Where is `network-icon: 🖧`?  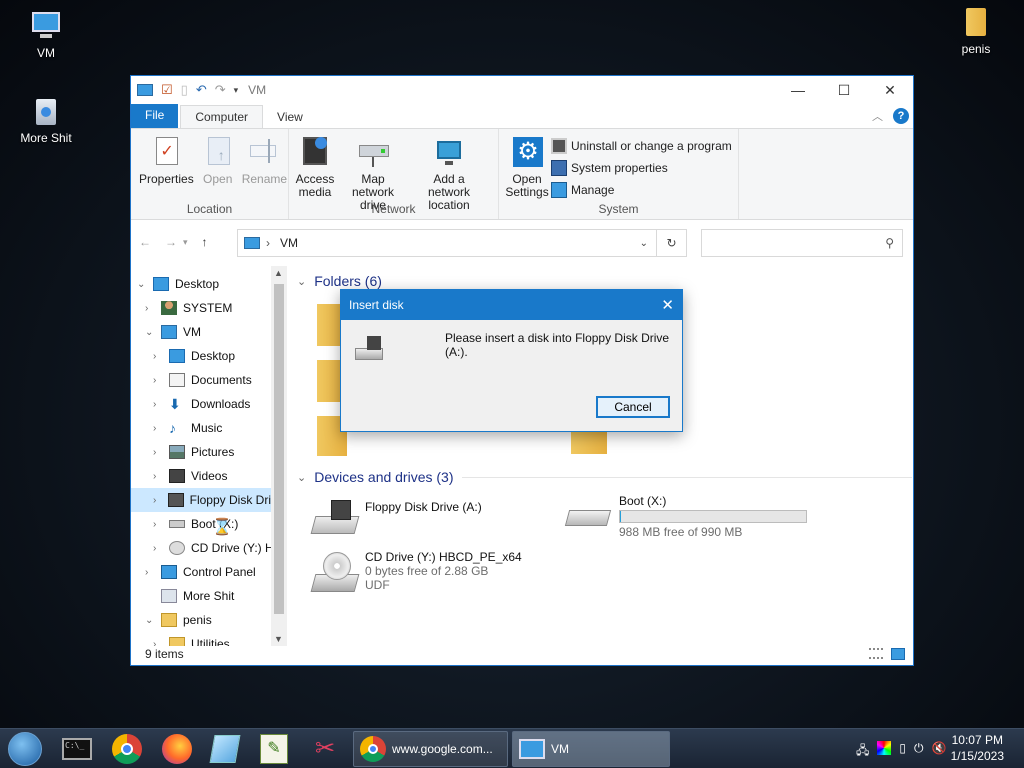 network-icon: 🖧 is located at coordinates (862, 751).